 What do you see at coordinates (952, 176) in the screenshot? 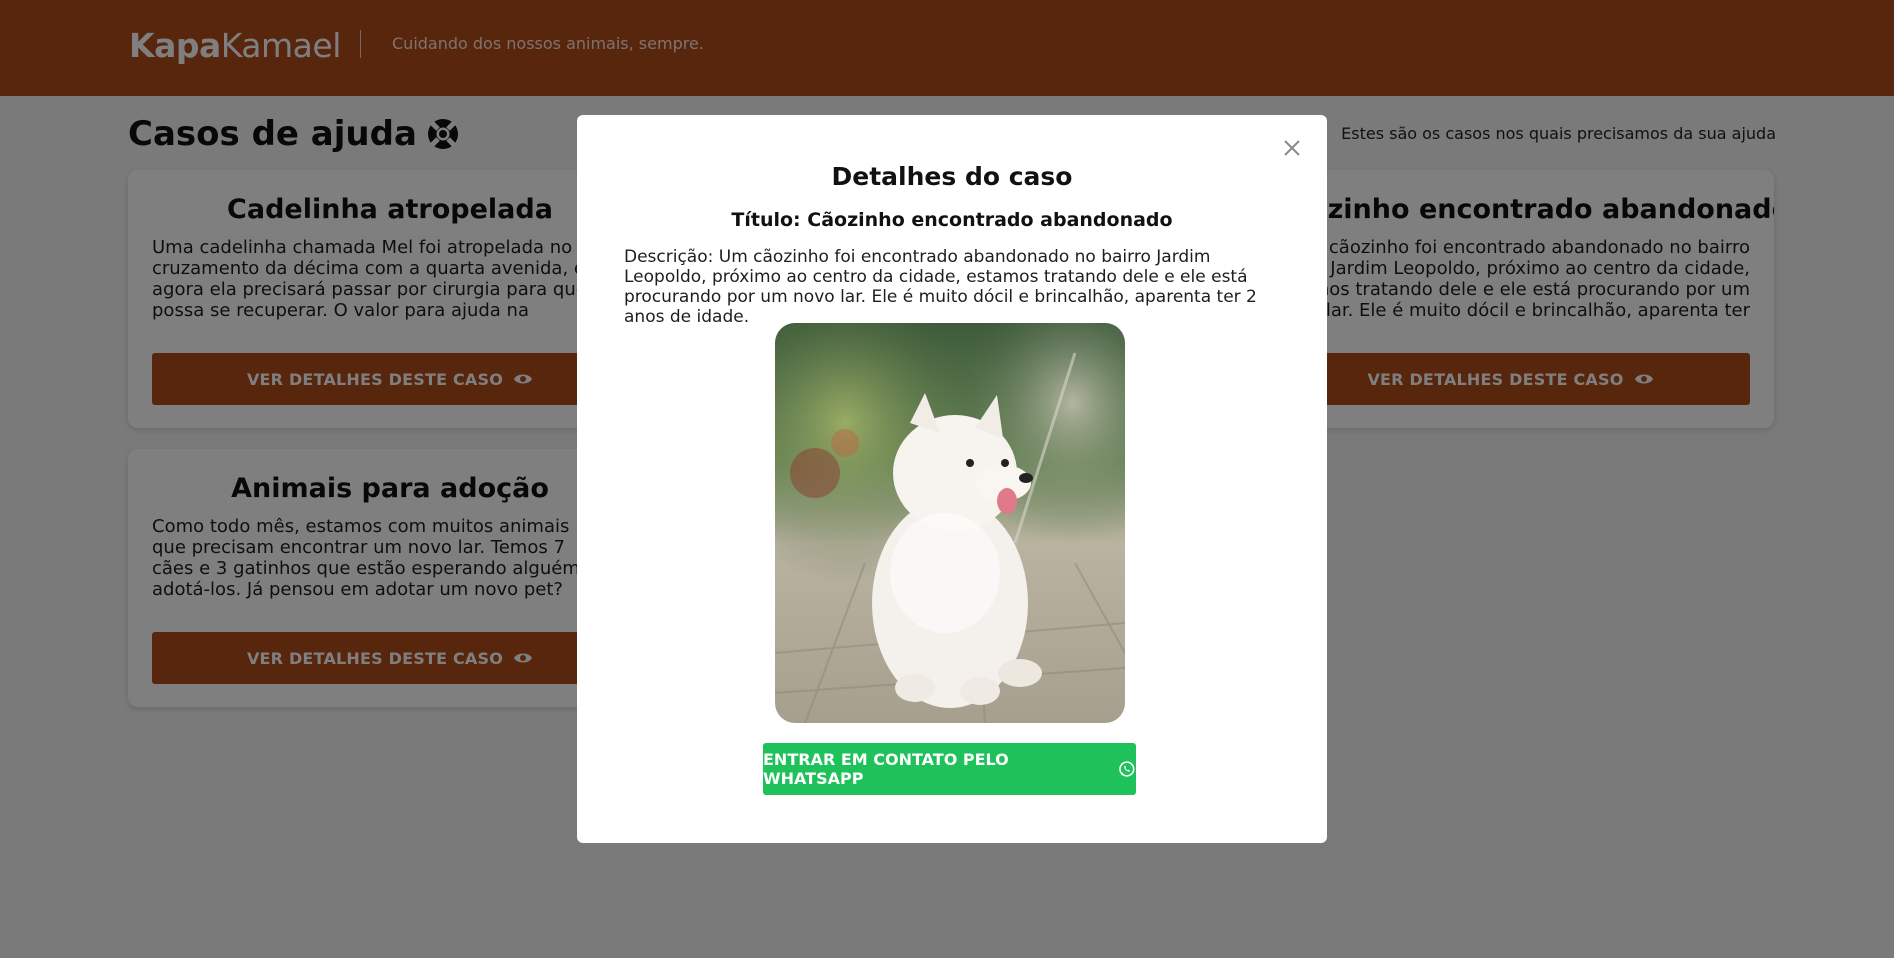
I see `modal-heading: Detalhes do caso` at bounding box center [952, 176].